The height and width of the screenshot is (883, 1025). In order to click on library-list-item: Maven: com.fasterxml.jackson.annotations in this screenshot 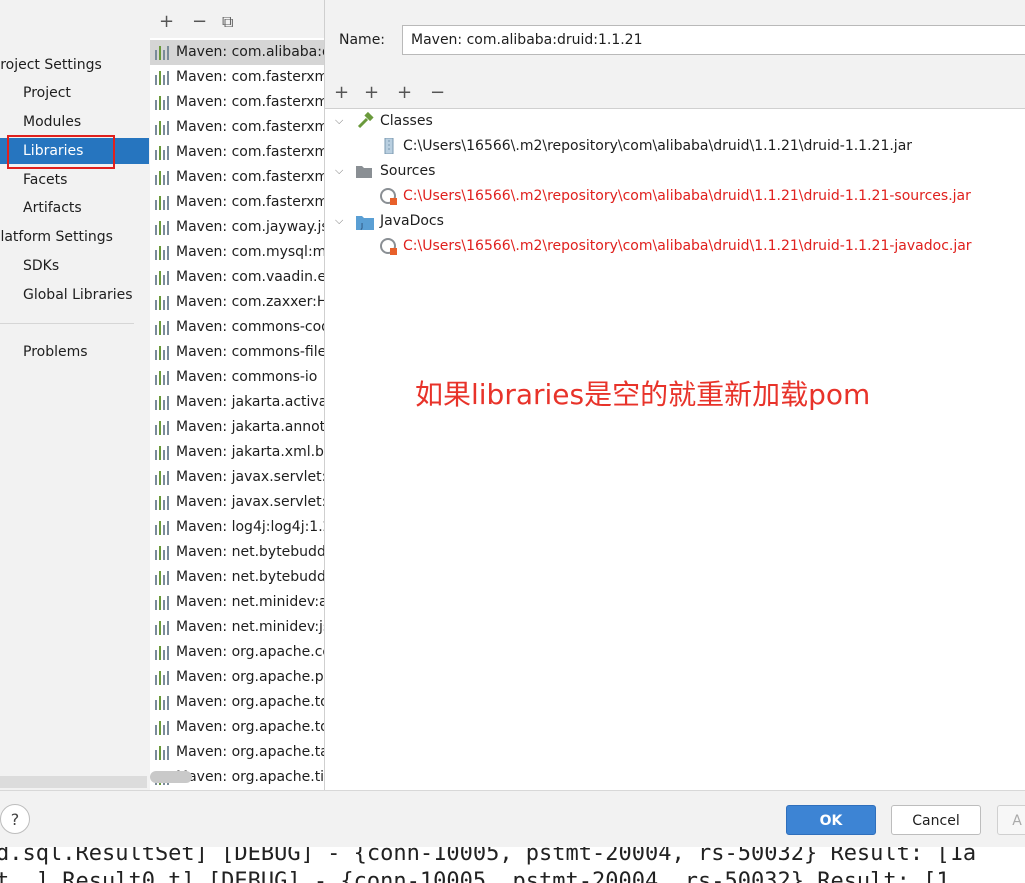, I will do `click(237, 202)`.